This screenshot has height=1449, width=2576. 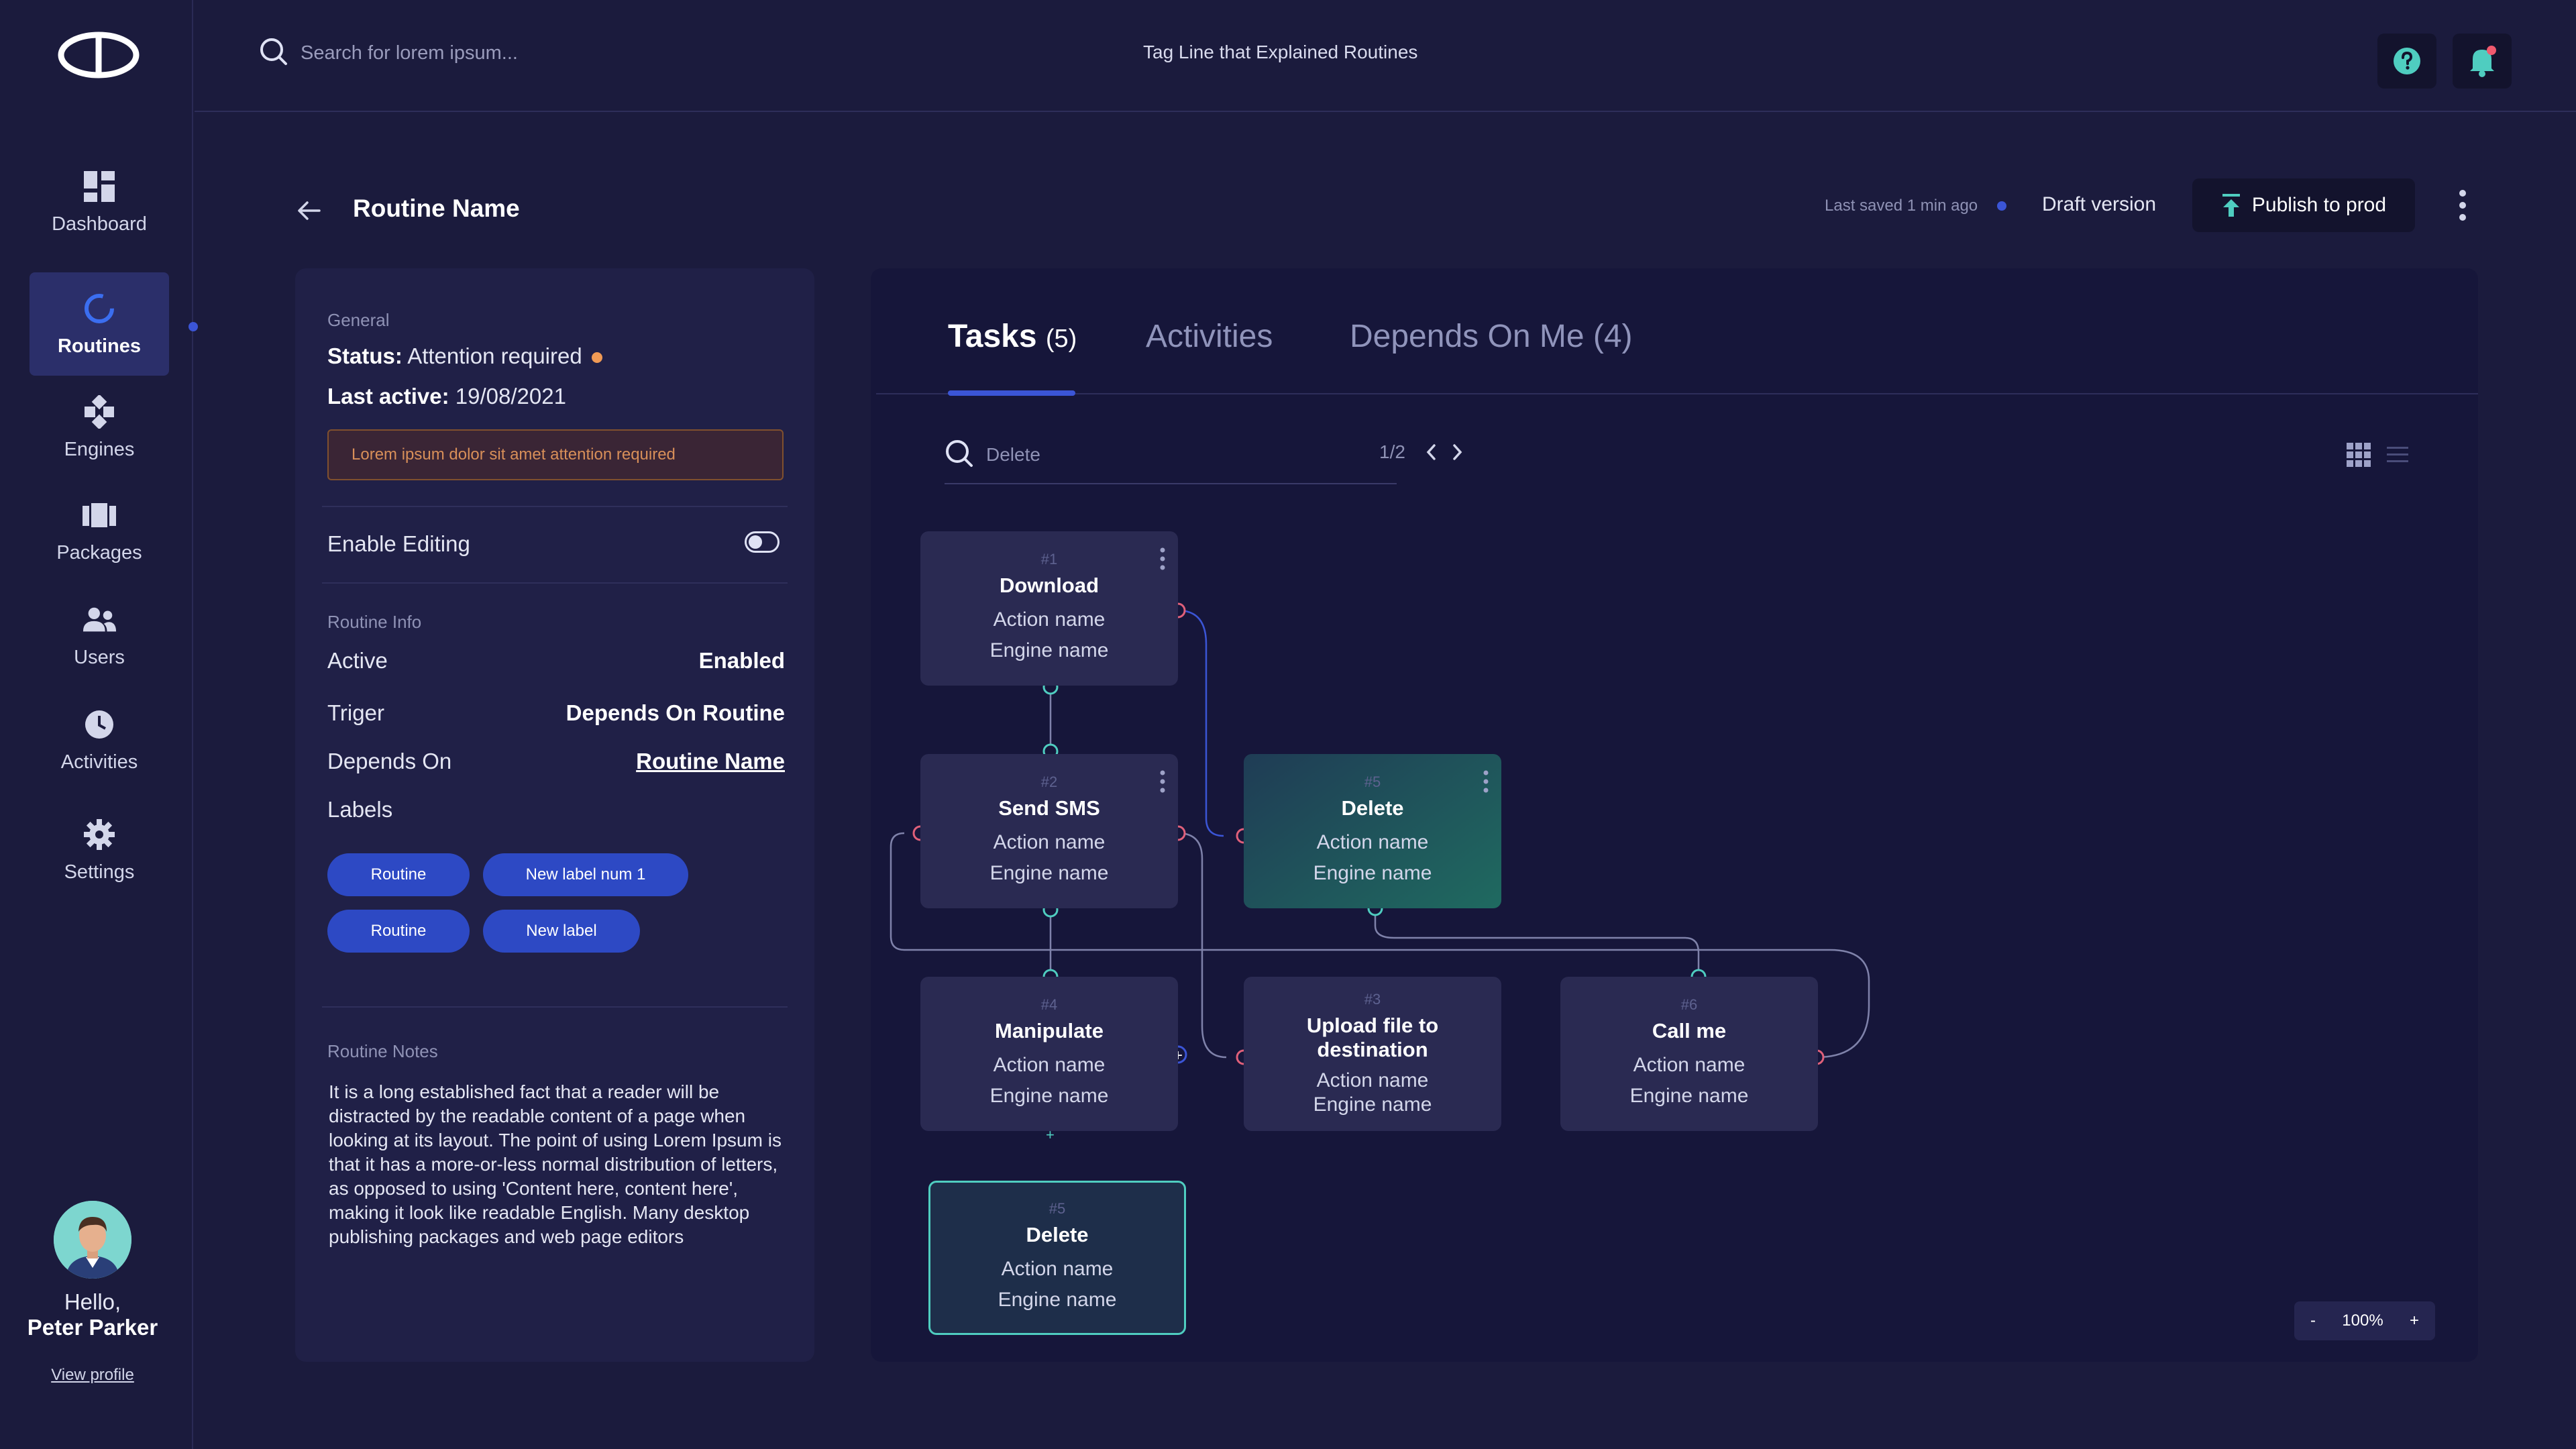 What do you see at coordinates (99, 346) in the screenshot?
I see `sidebar-item-label: Routines` at bounding box center [99, 346].